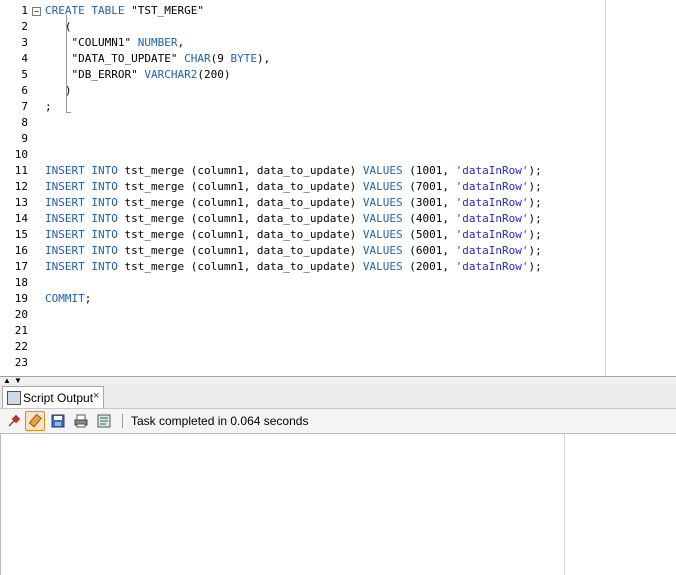  I want to click on panel-splitter: ▲ ▼, so click(338, 380).